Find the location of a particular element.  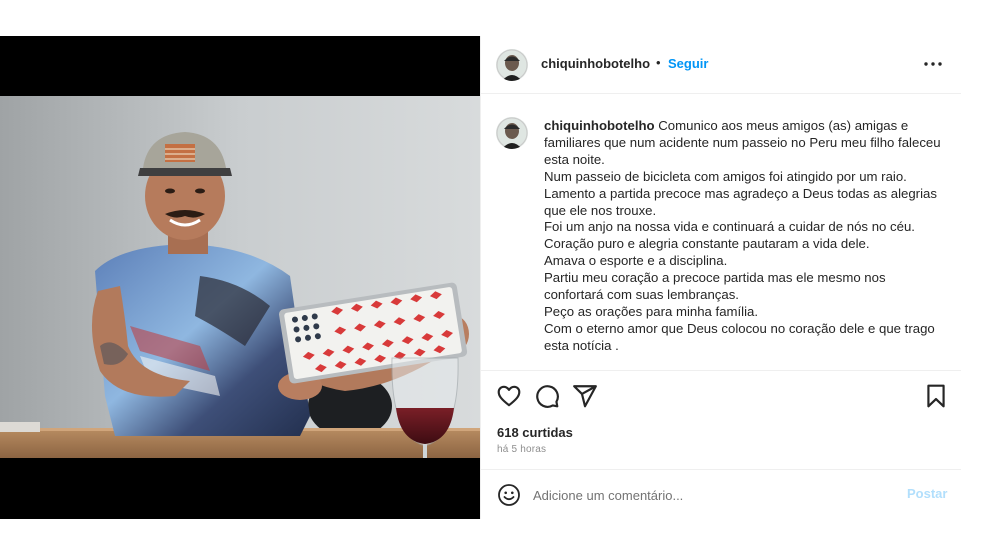

caption-avatar is located at coordinates (512, 133).